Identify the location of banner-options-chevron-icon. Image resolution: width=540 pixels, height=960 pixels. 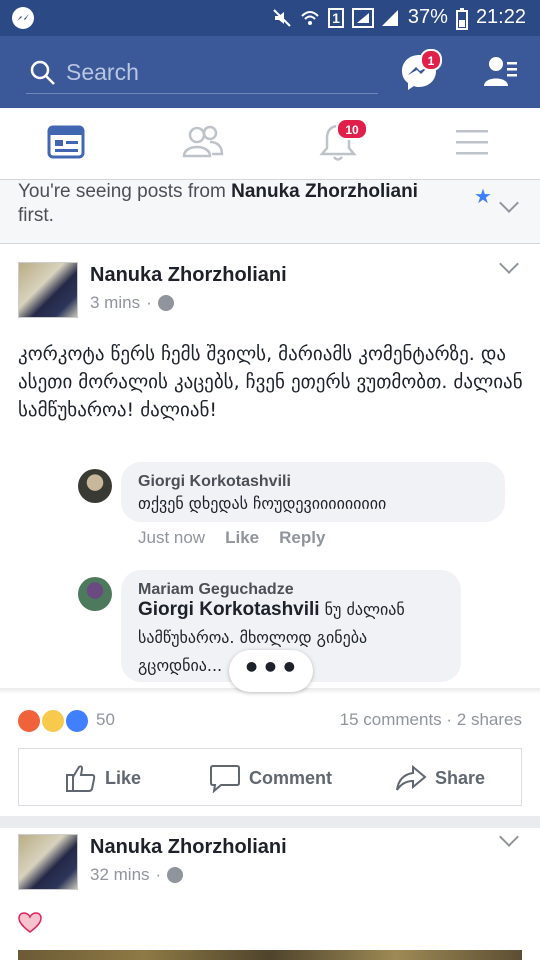
(509, 203).